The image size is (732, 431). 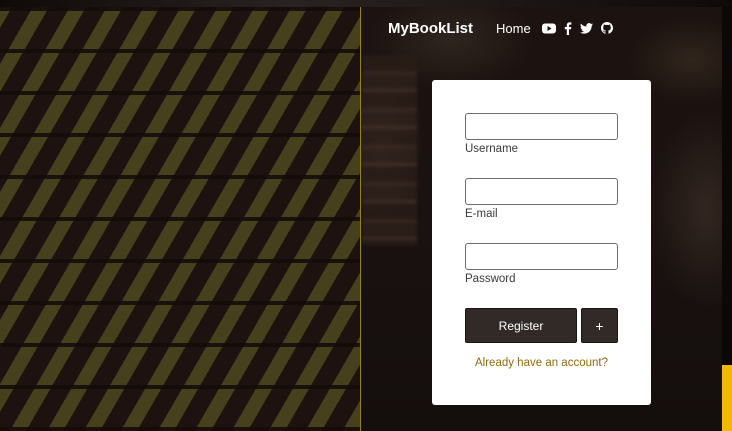 I want to click on top-strip, so click(x=366, y=3).